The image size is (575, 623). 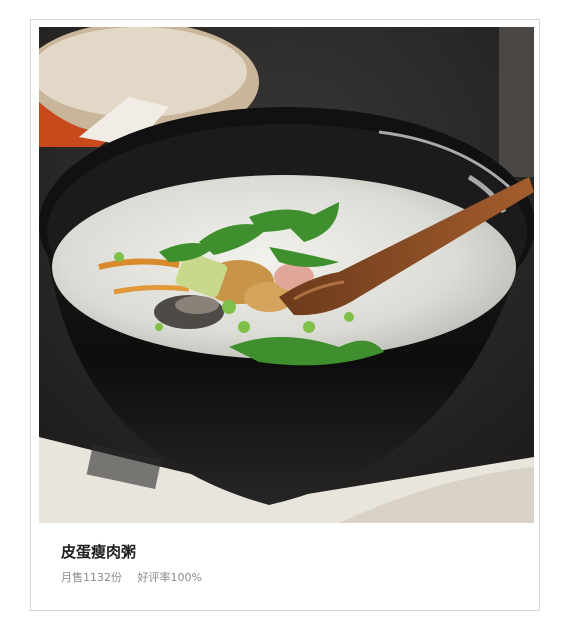 I want to click on product-meta: 月售1132份 好评率100%, so click(x=290, y=578).